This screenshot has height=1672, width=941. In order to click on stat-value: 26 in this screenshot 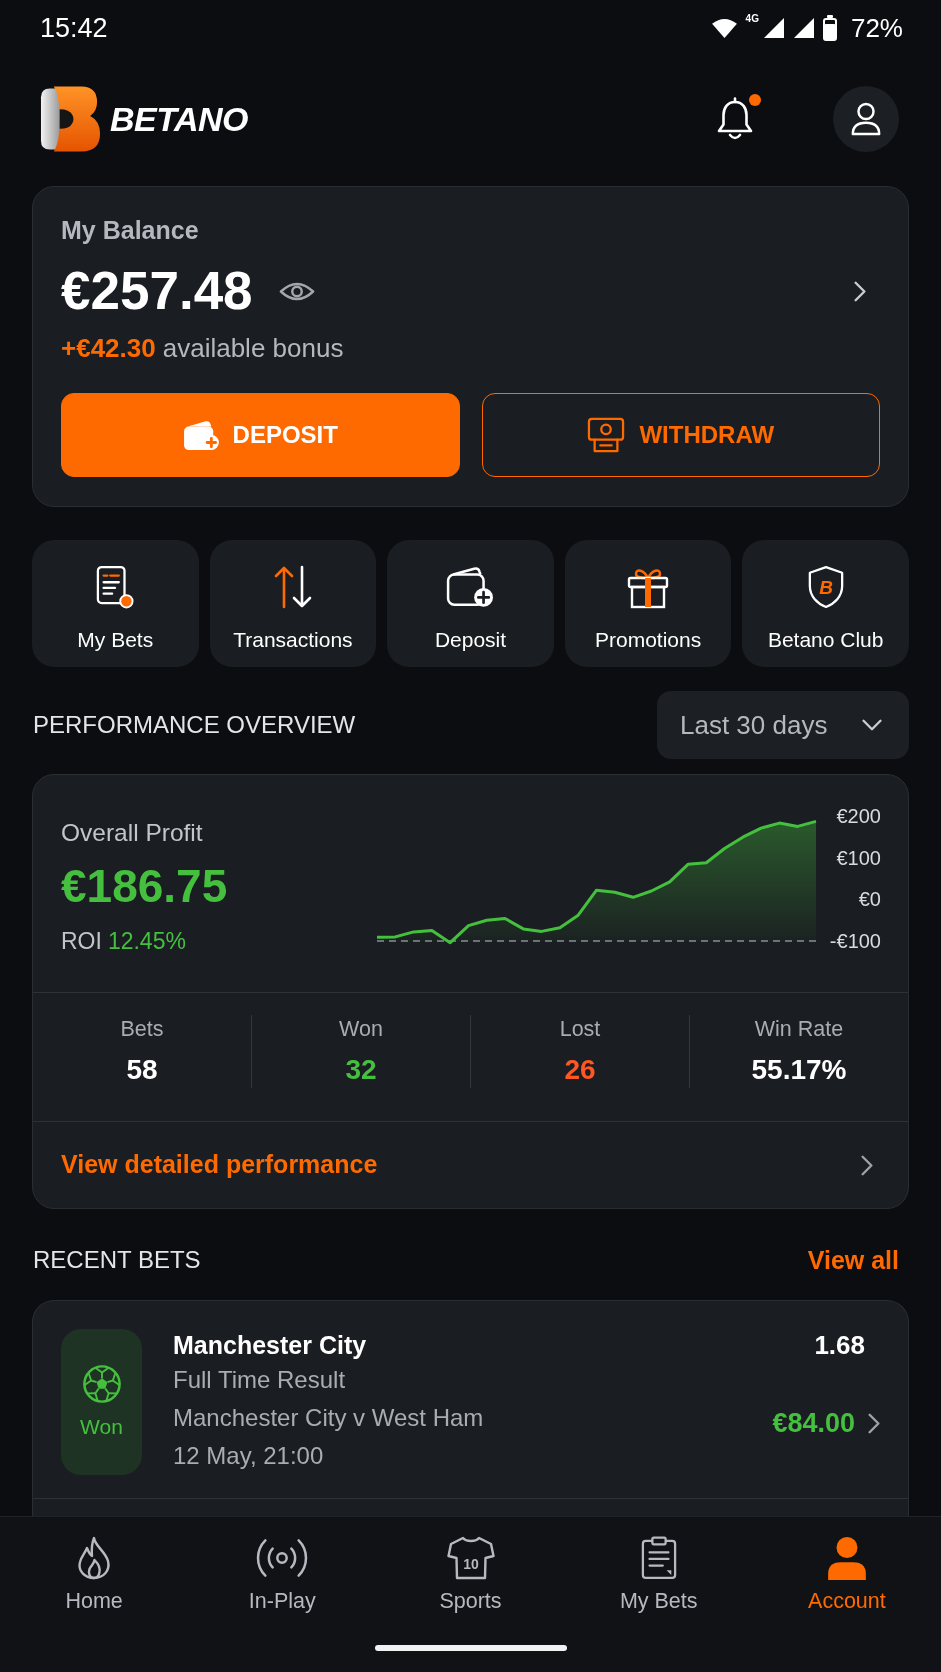, I will do `click(580, 1070)`.